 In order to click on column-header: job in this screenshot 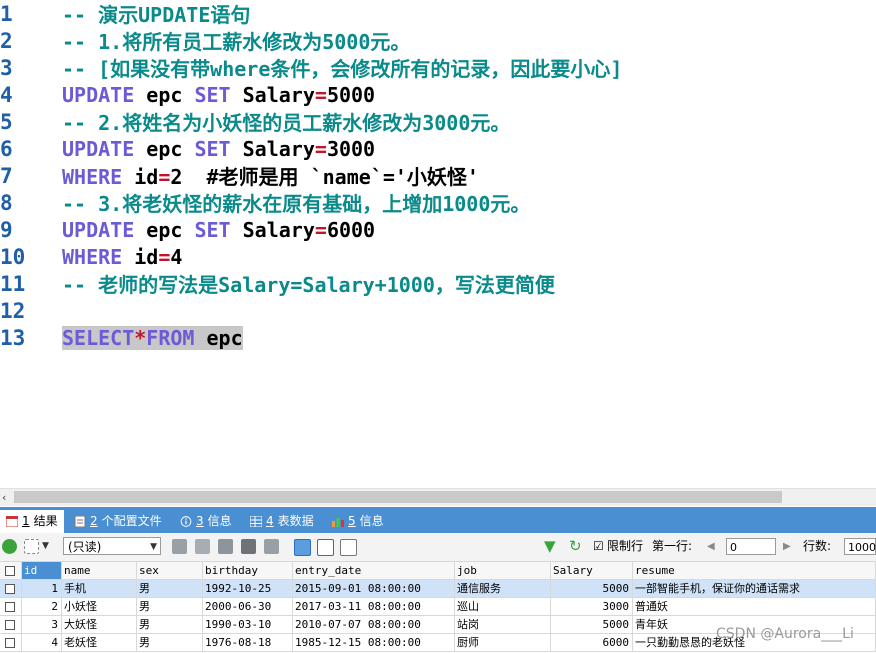, I will do `click(503, 571)`.